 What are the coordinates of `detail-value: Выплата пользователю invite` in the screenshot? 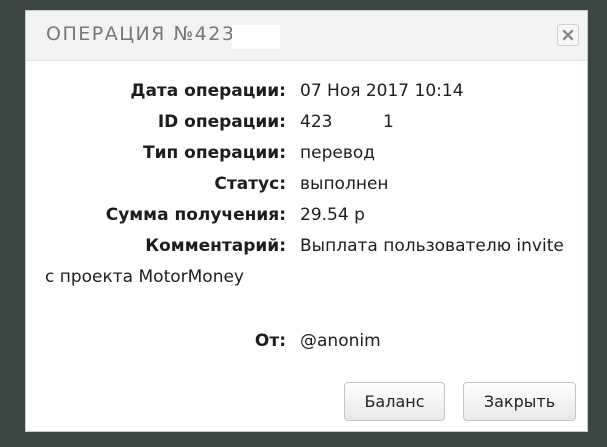 It's located at (432, 246).